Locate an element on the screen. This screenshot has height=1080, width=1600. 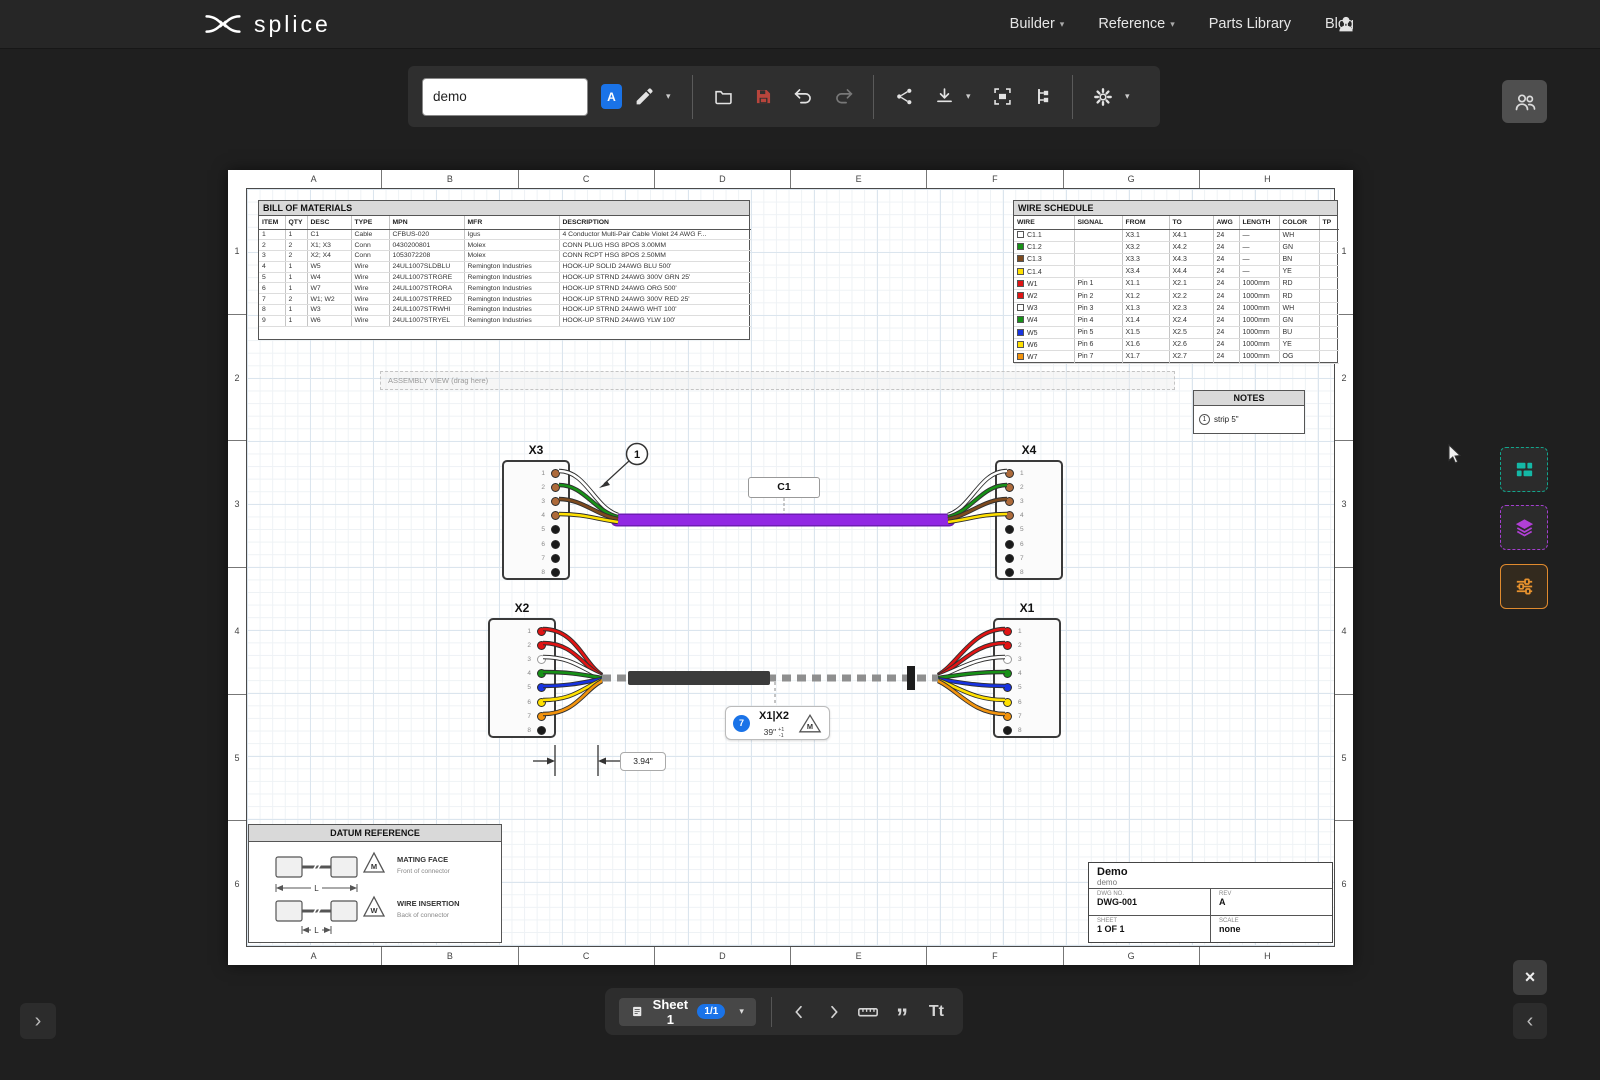
title-block-title: Demo is located at coordinates (1112, 872).